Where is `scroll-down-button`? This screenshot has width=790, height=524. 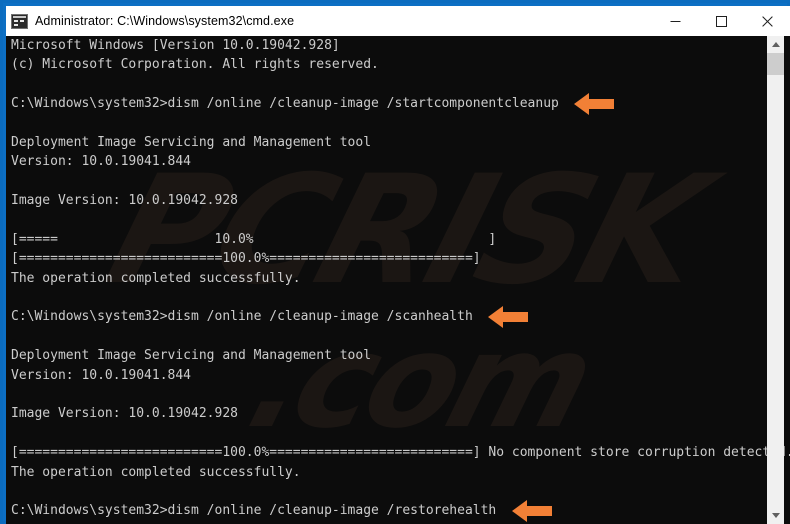
scroll-down-button is located at coordinates (775, 515).